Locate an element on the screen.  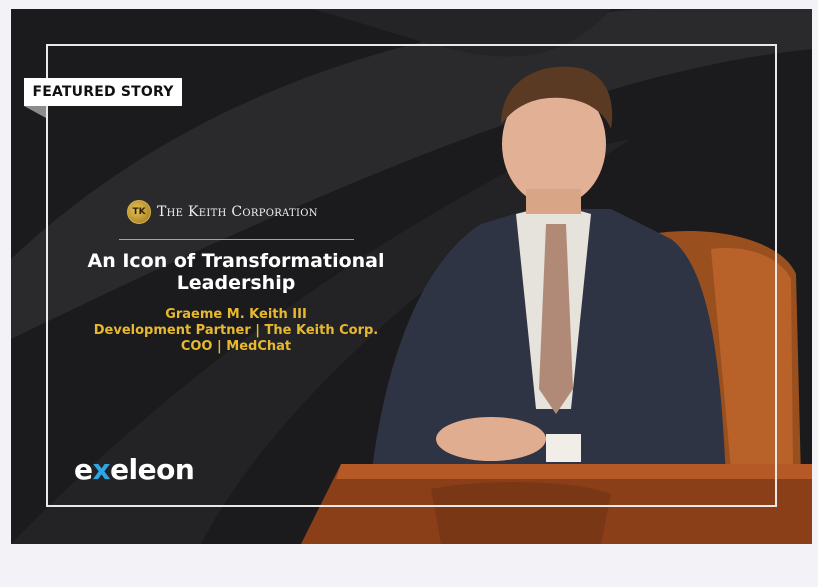
headline-line-2: Leadership is located at coordinates (236, 283).